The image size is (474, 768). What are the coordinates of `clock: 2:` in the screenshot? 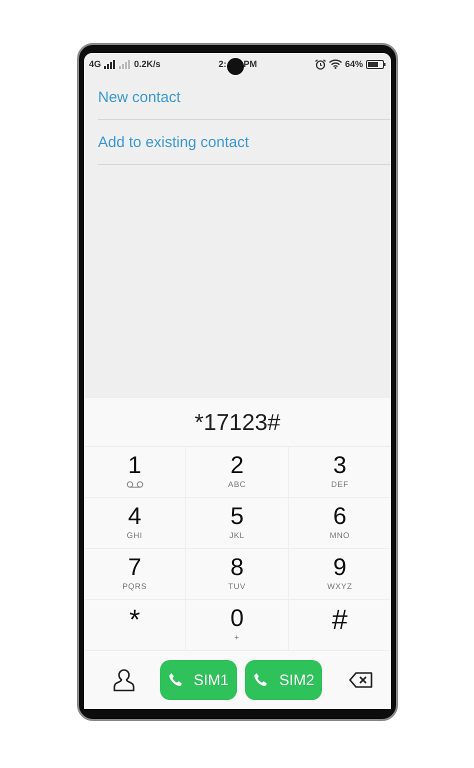 It's located at (222, 64).